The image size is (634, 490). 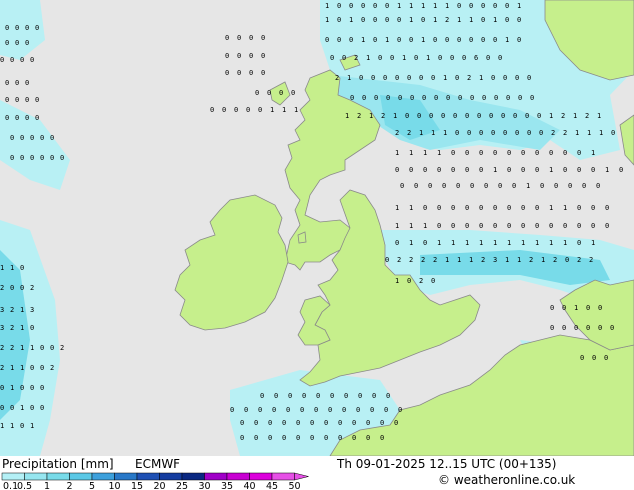 I want to click on color-scale-bar: 0.10.5 1 2 5 10 15 20 25 30 35 40 45 50, so click(x=155, y=481).